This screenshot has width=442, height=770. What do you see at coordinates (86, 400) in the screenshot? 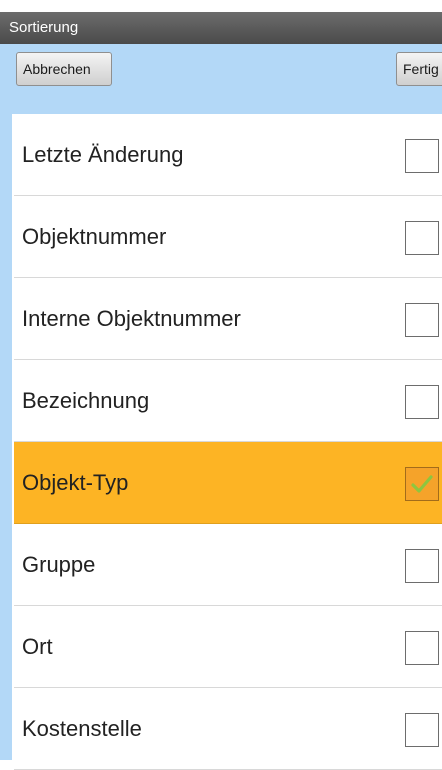
I see `sort-option-label: Bezeichnung` at bounding box center [86, 400].